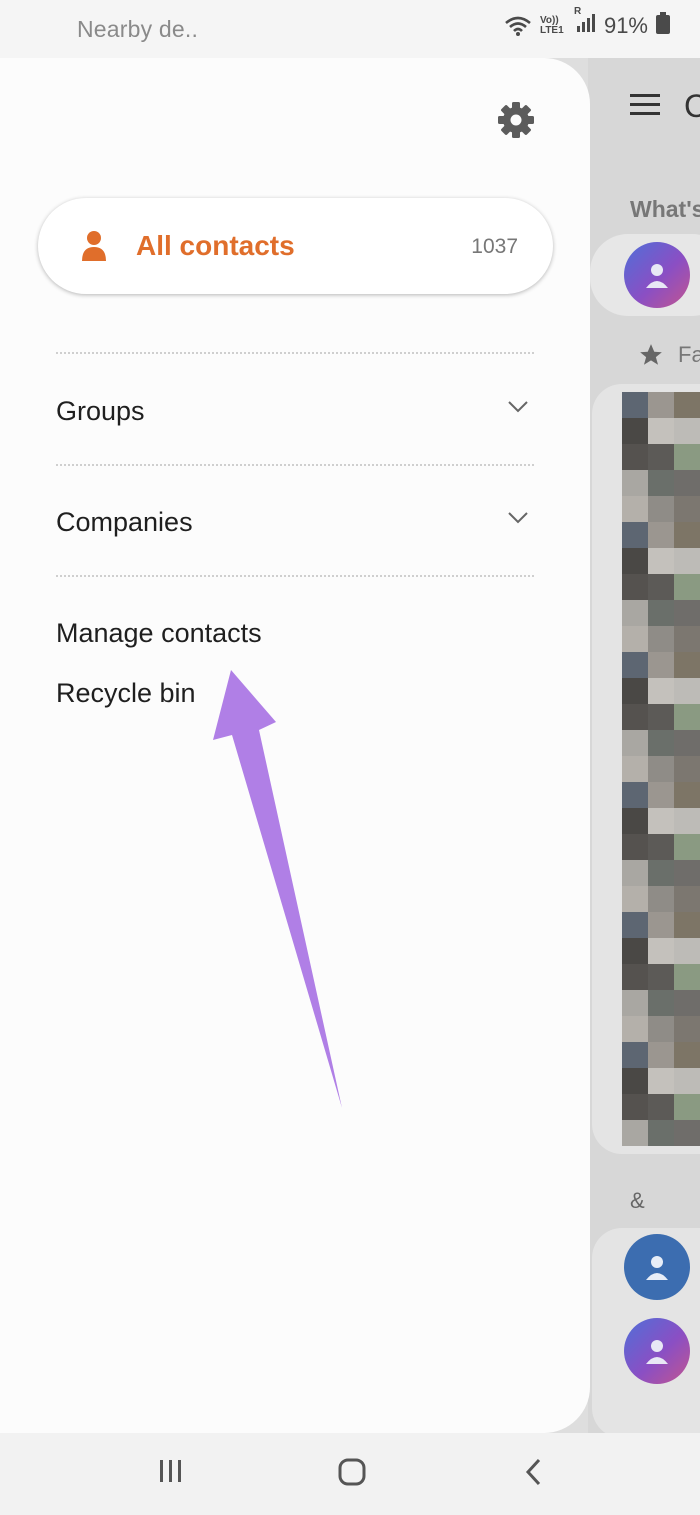 The height and width of the screenshot is (1515, 700). I want to click on hamburger-menu-icon, so click(645, 107).